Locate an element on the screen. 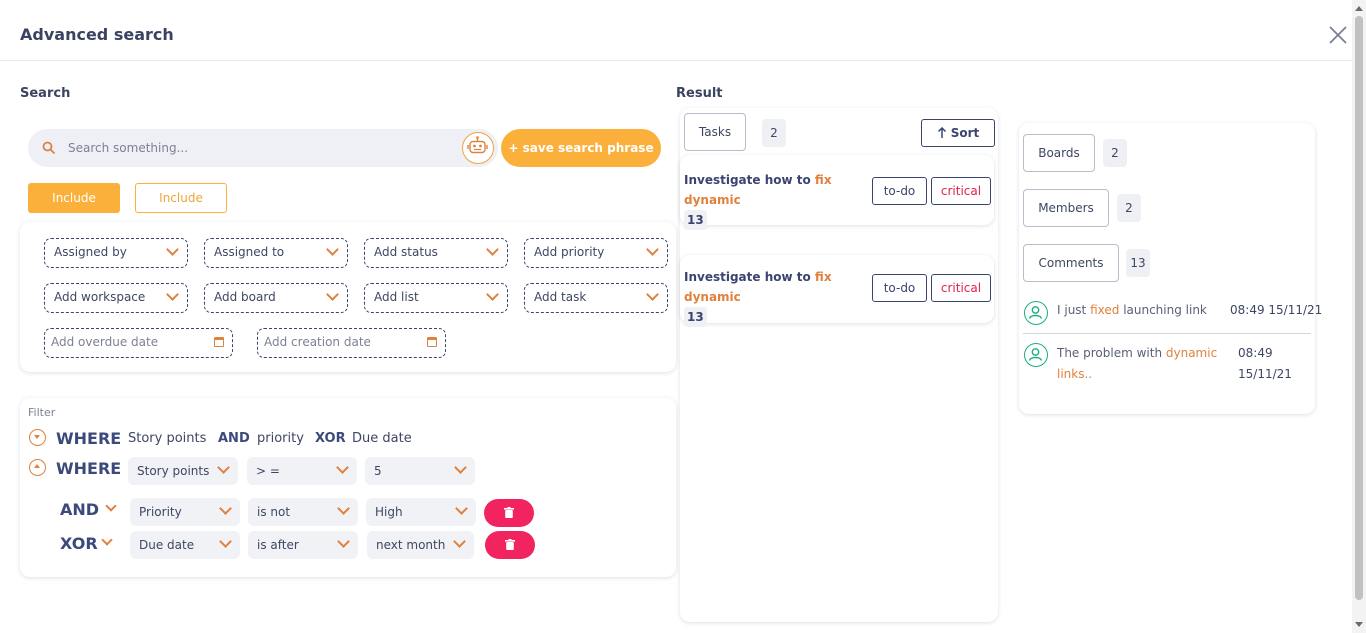  and-operator-value: is not is located at coordinates (274, 512).